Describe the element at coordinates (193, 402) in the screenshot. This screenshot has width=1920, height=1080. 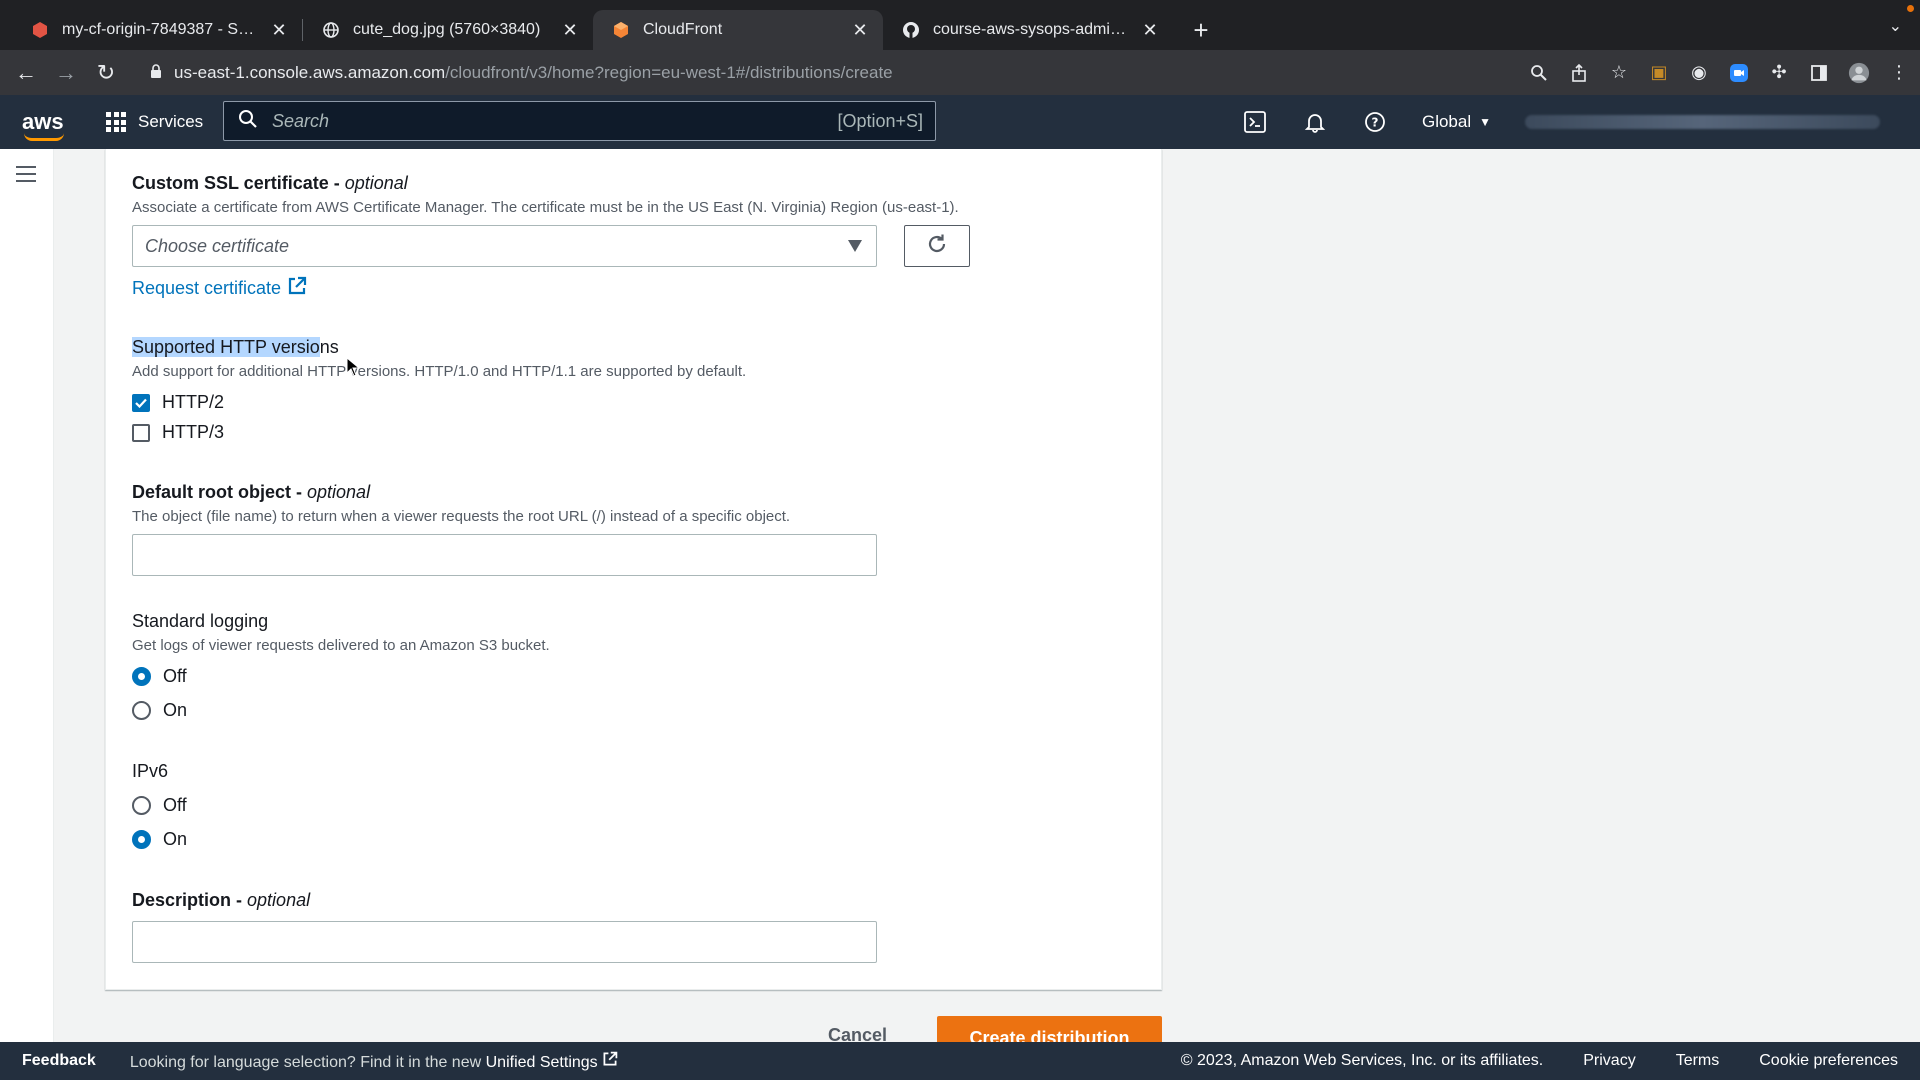
I see `http2-label: HTTP/2` at that location.